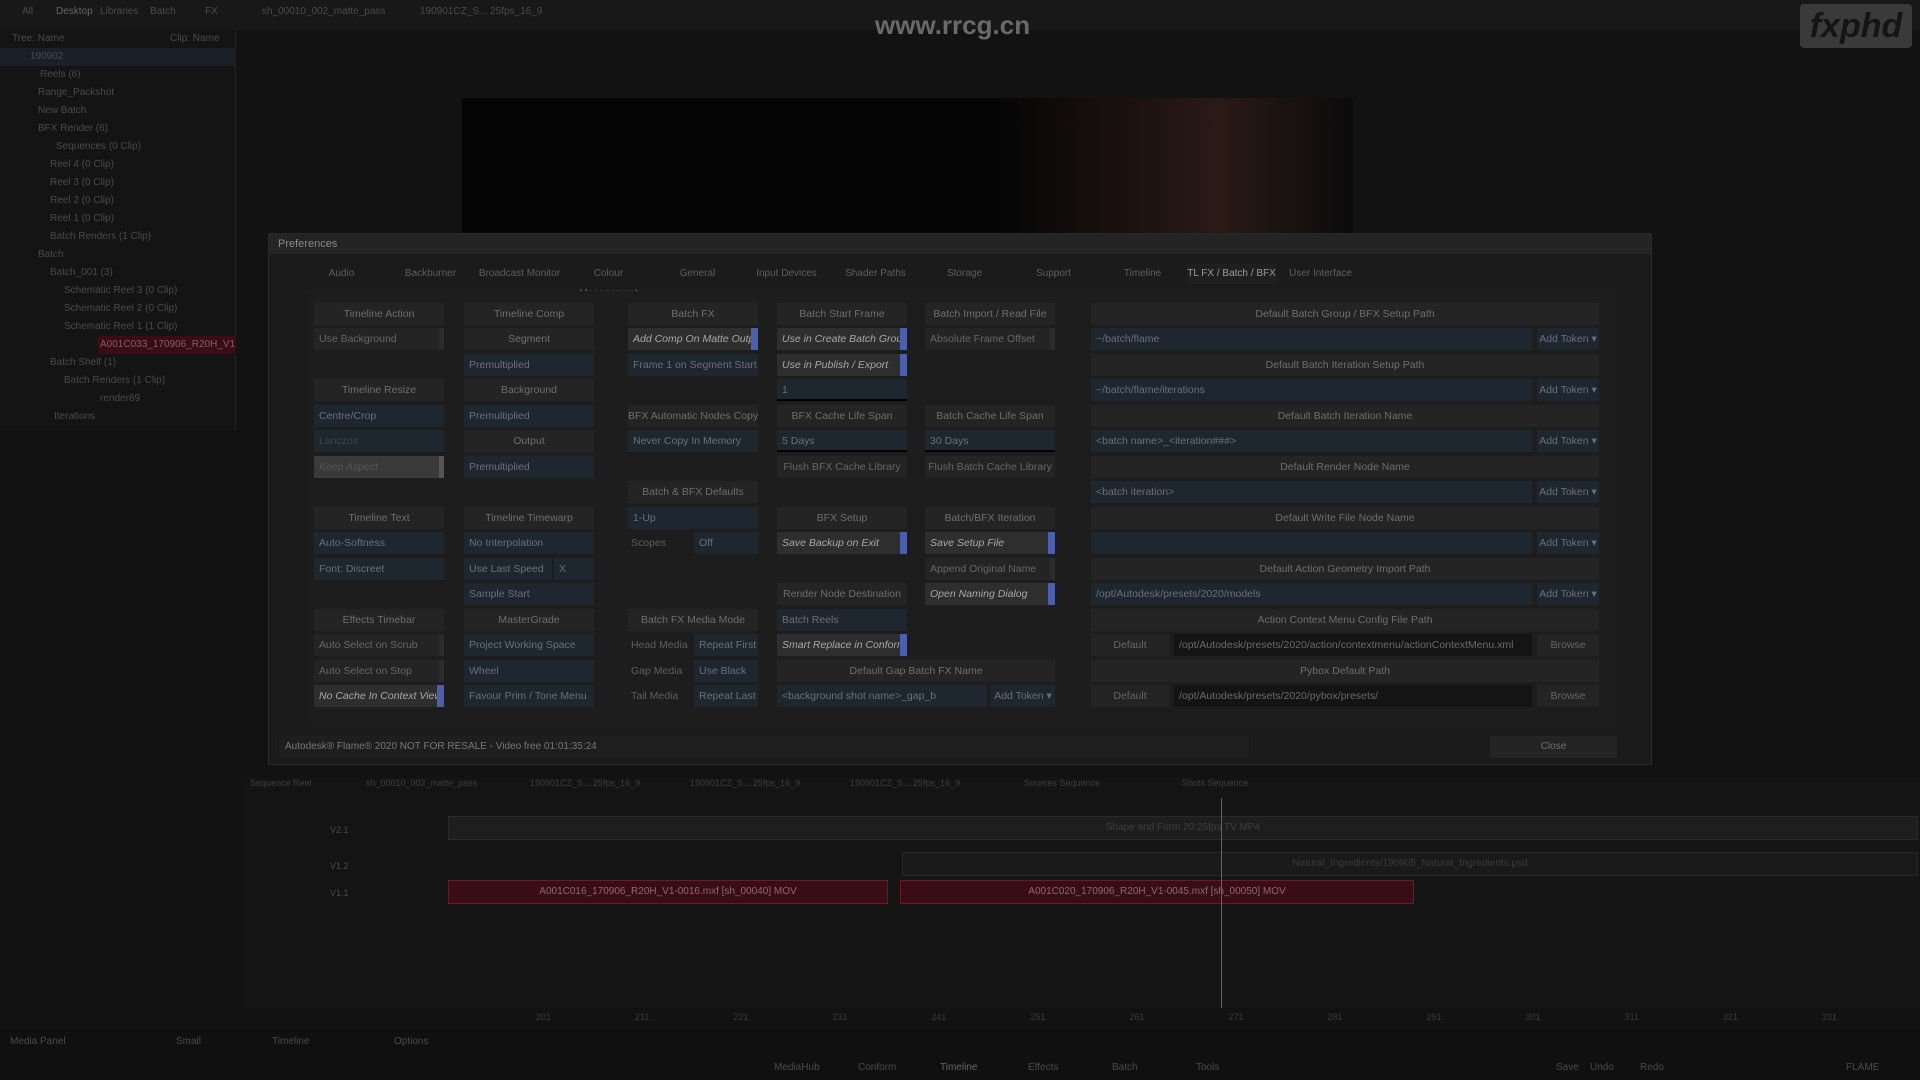 The height and width of the screenshot is (1080, 1920). What do you see at coordinates (163, 11) in the screenshot?
I see `tab-batch: Batch` at bounding box center [163, 11].